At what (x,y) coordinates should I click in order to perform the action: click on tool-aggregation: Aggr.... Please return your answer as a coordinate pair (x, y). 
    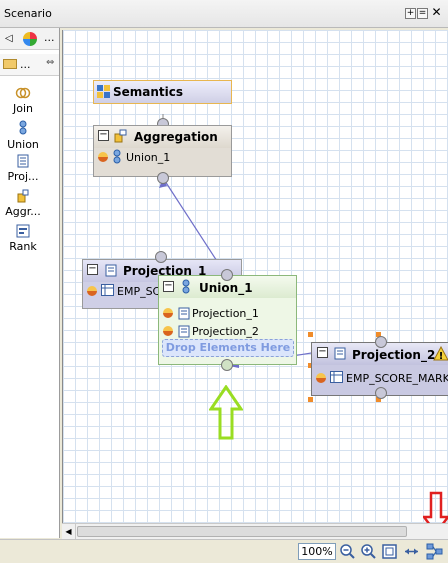
    Looking at the image, I should click on (23, 203).